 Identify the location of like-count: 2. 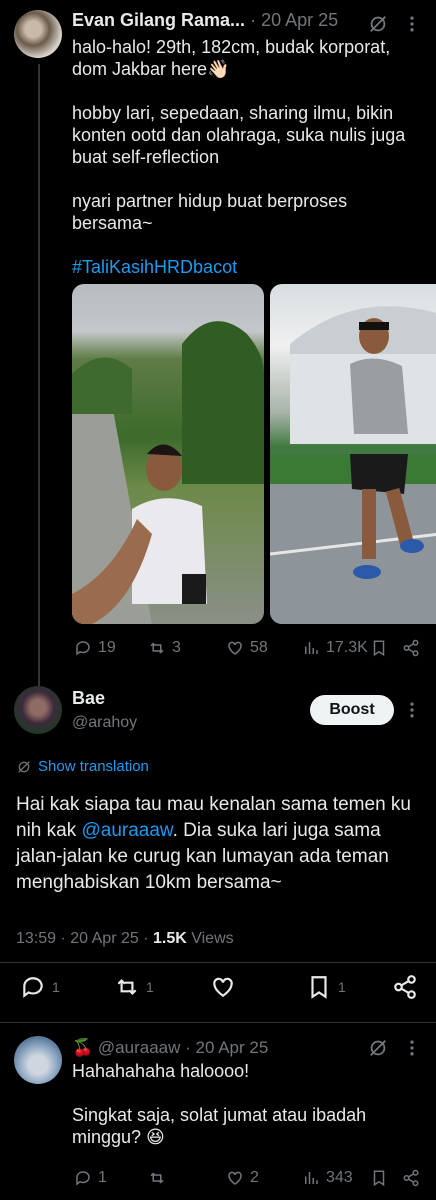
(254, 1177).